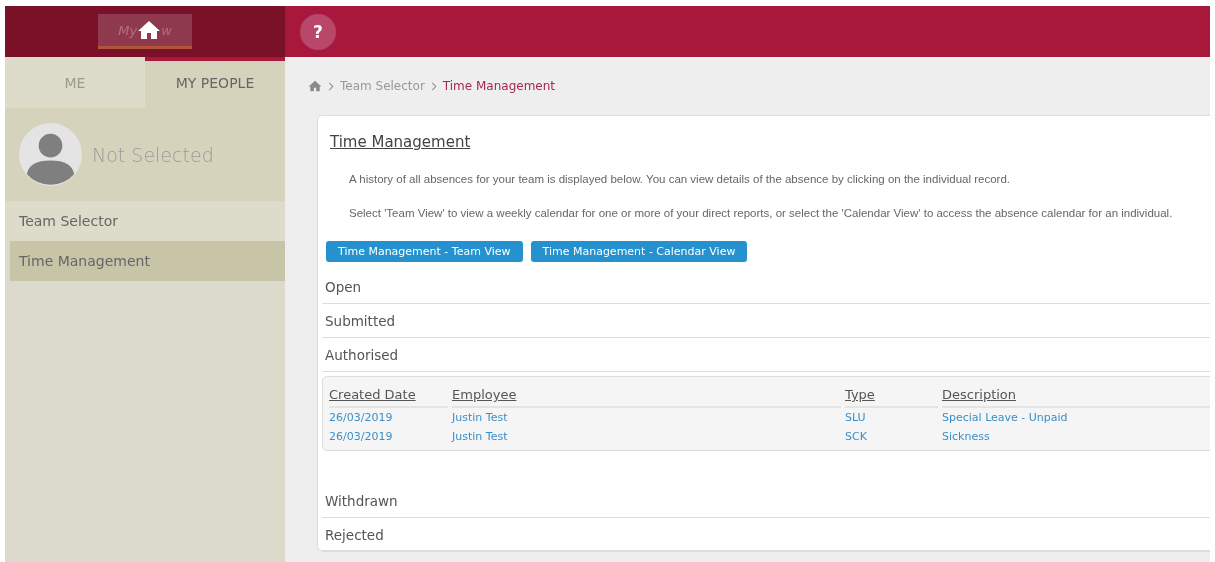 This screenshot has height=562, width=1215. What do you see at coordinates (893, 417) in the screenshot?
I see `table-link: SLU` at bounding box center [893, 417].